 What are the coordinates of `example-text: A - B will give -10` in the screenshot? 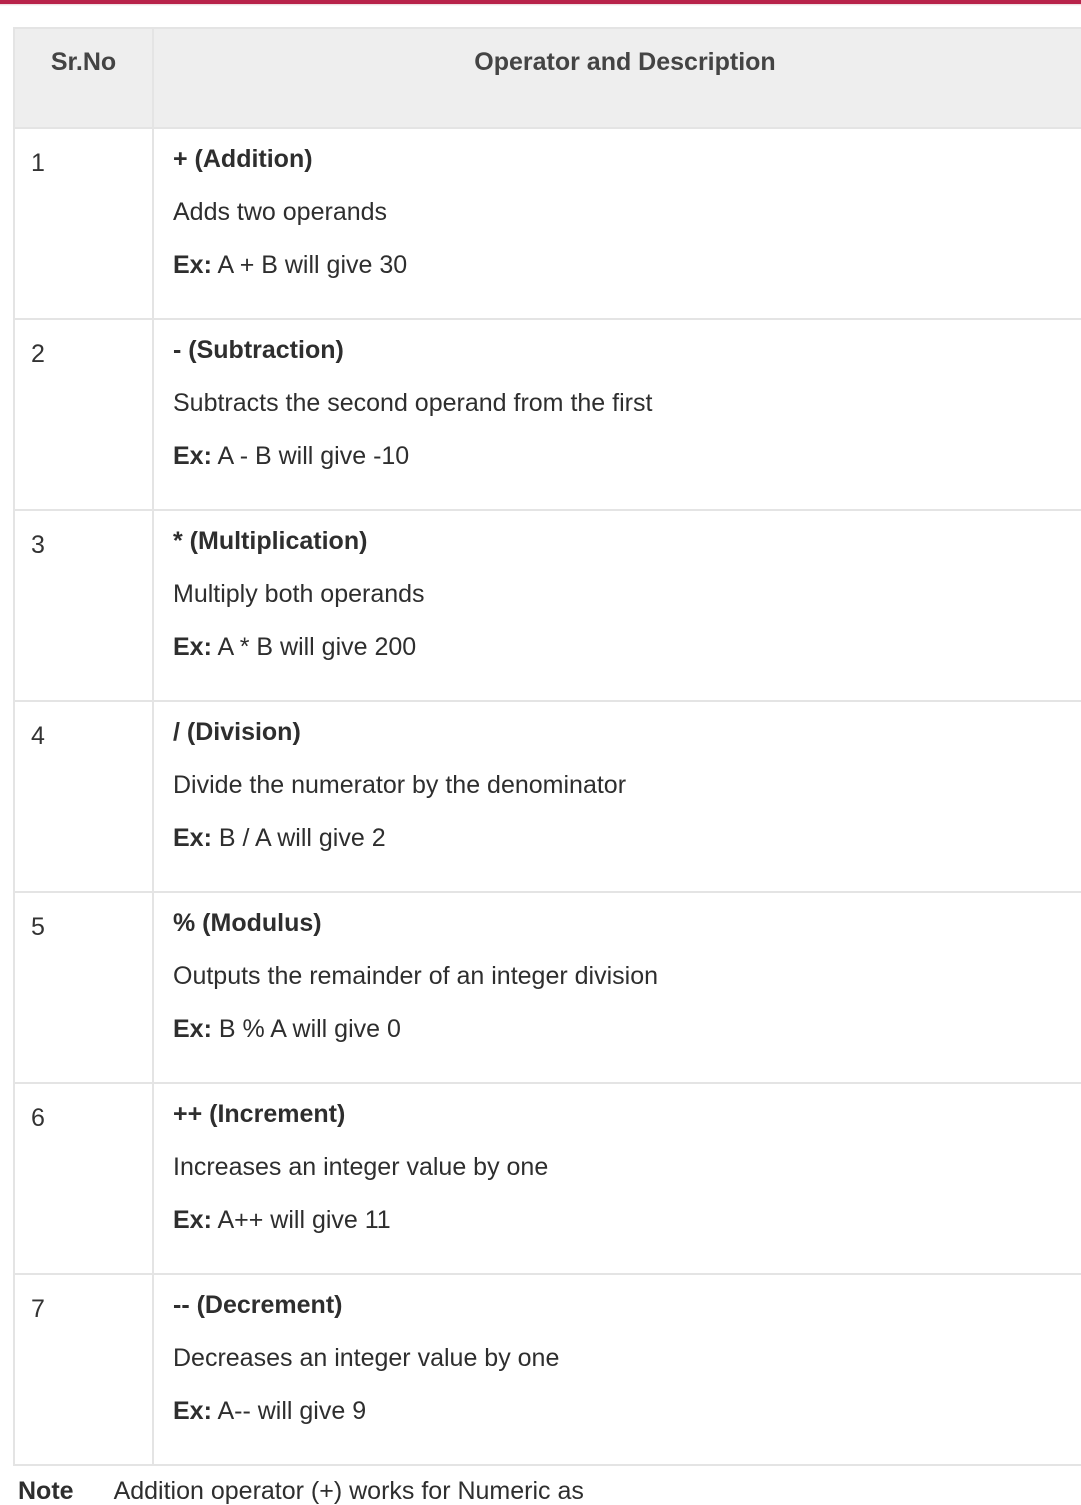 It's located at (310, 456).